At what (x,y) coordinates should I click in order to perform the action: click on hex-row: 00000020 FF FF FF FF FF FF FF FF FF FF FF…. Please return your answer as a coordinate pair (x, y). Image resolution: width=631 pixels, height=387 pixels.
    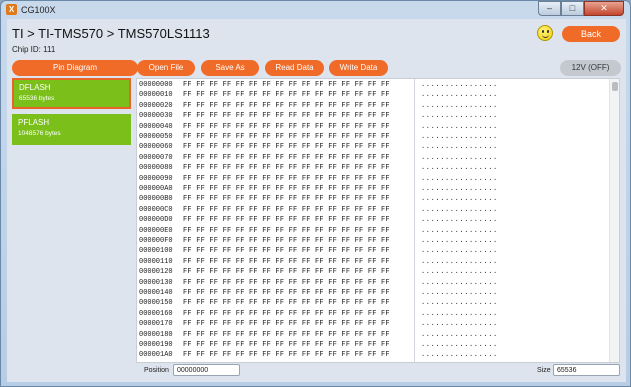
    Looking at the image, I should click on (372, 106).